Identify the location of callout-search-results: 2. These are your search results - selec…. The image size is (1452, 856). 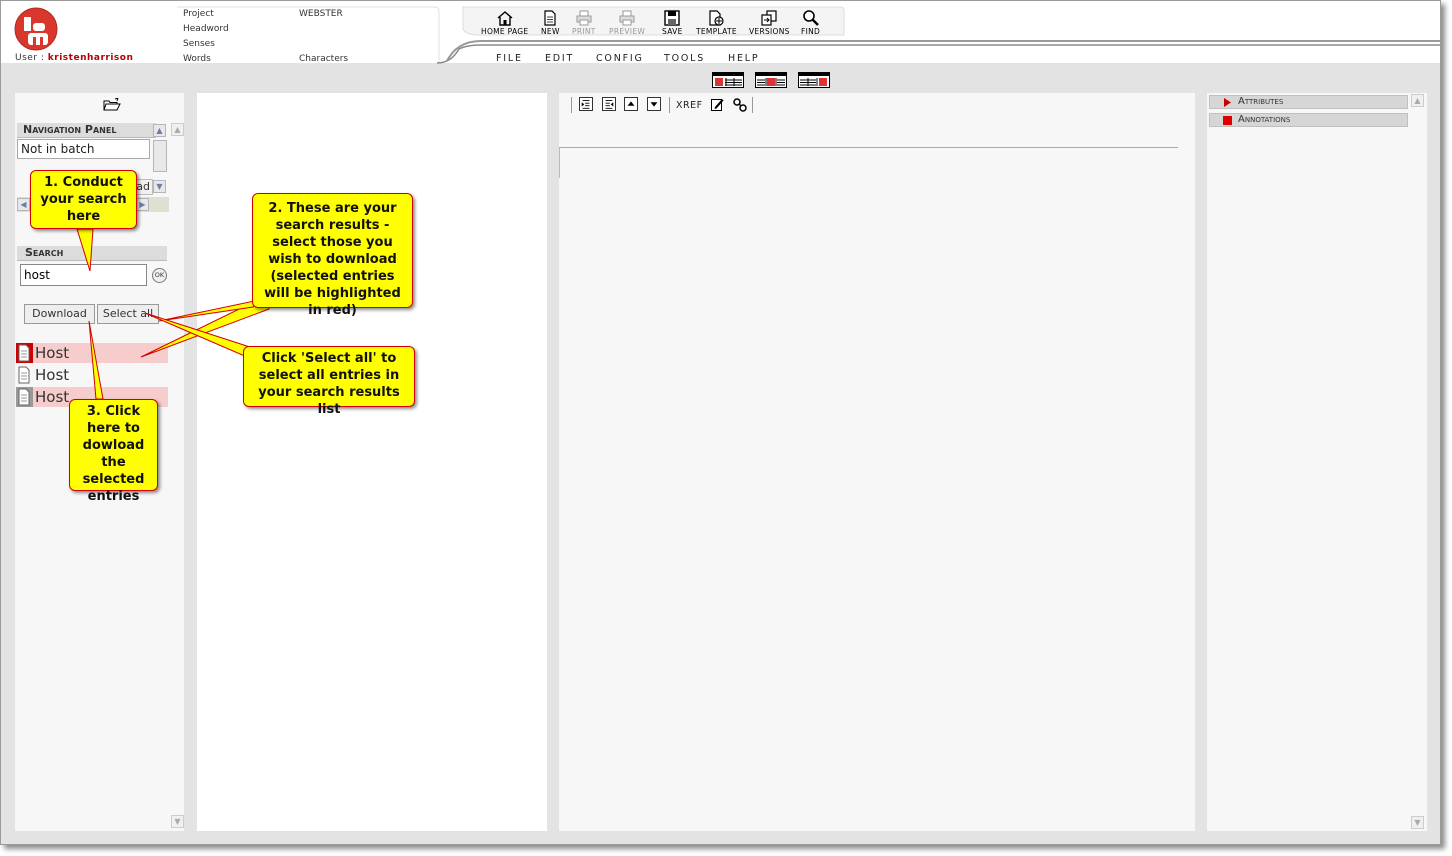
(332, 255).